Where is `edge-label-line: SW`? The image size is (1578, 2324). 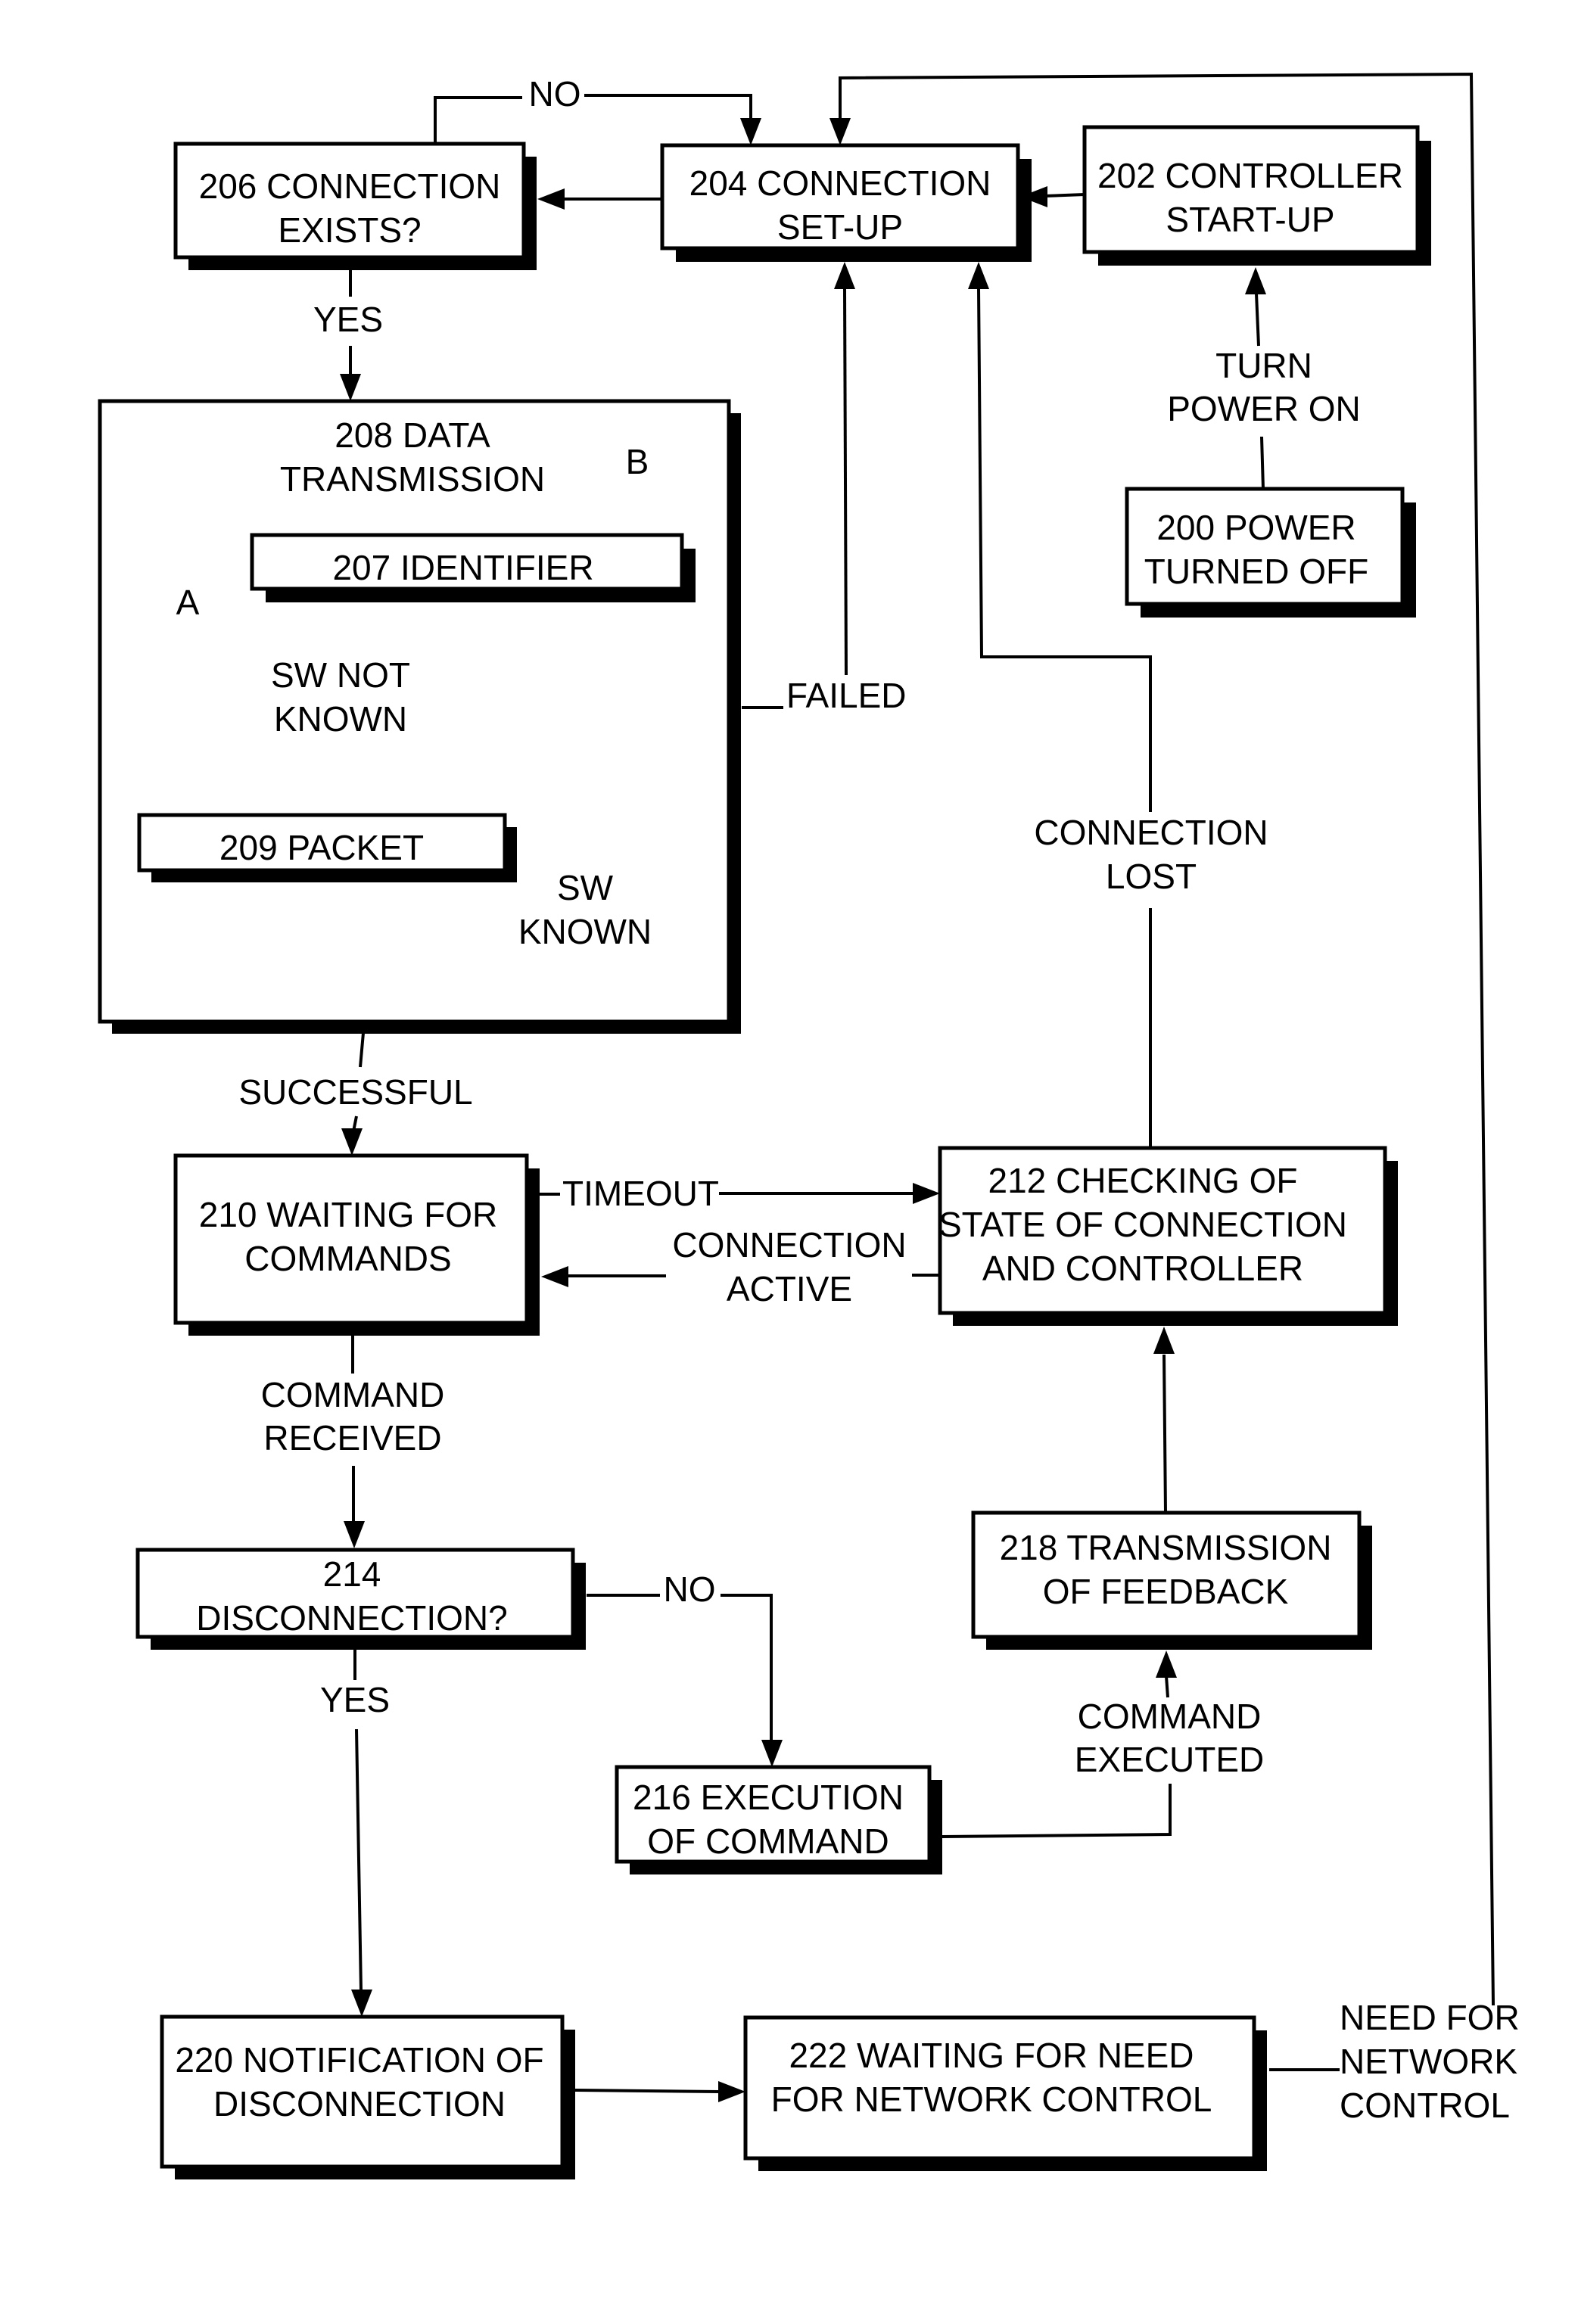 edge-label-line: SW is located at coordinates (585, 887).